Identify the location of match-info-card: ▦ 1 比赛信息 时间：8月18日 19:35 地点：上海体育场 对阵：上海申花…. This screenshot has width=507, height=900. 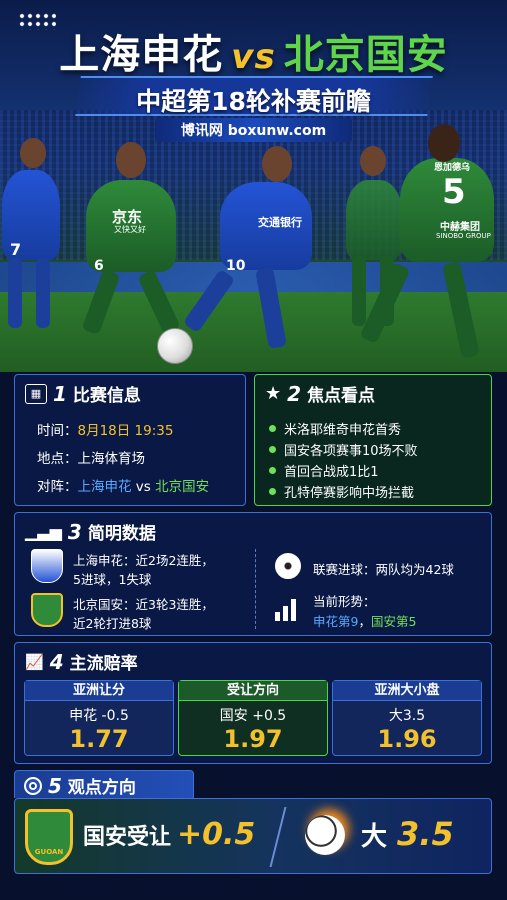
(130, 440).